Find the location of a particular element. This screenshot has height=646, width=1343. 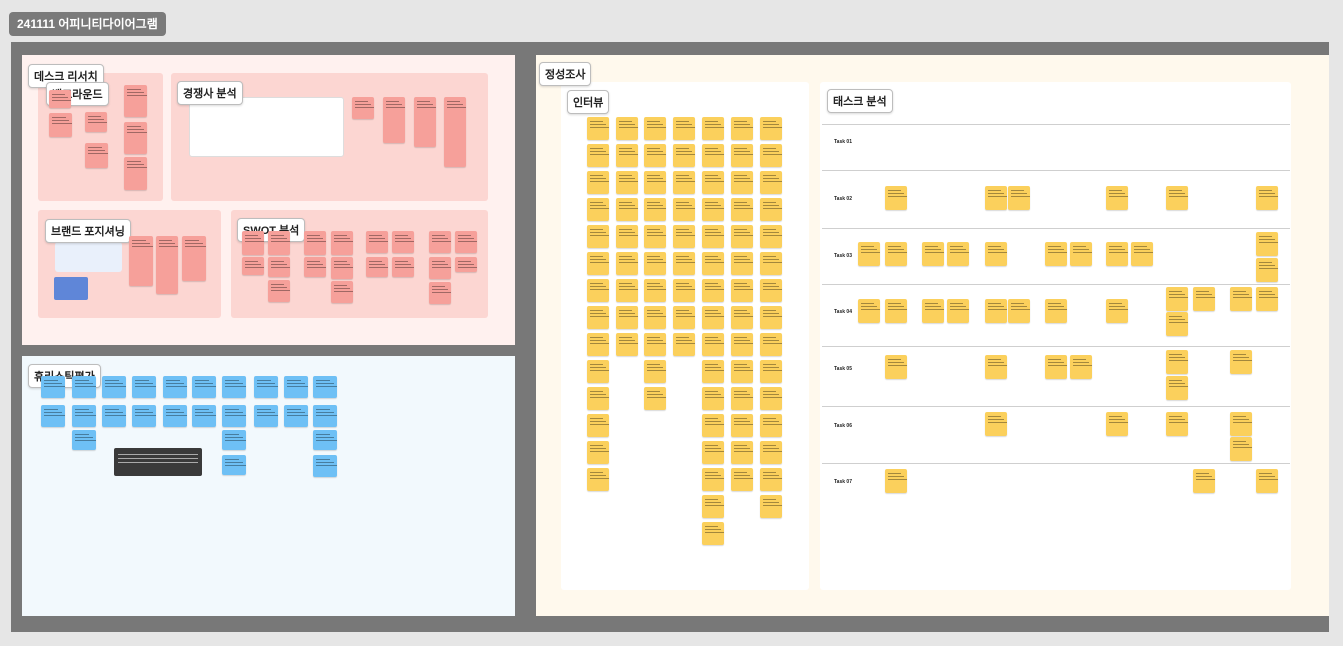

qualitative-label: 정성조사 is located at coordinates (565, 74).